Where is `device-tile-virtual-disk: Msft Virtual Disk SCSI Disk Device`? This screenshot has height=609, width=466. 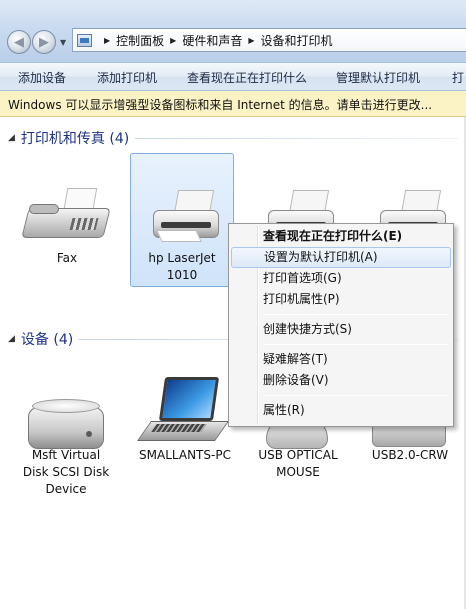 device-tile-virtual-disk: Msft Virtual Disk SCSI Disk Device is located at coordinates (66, 427).